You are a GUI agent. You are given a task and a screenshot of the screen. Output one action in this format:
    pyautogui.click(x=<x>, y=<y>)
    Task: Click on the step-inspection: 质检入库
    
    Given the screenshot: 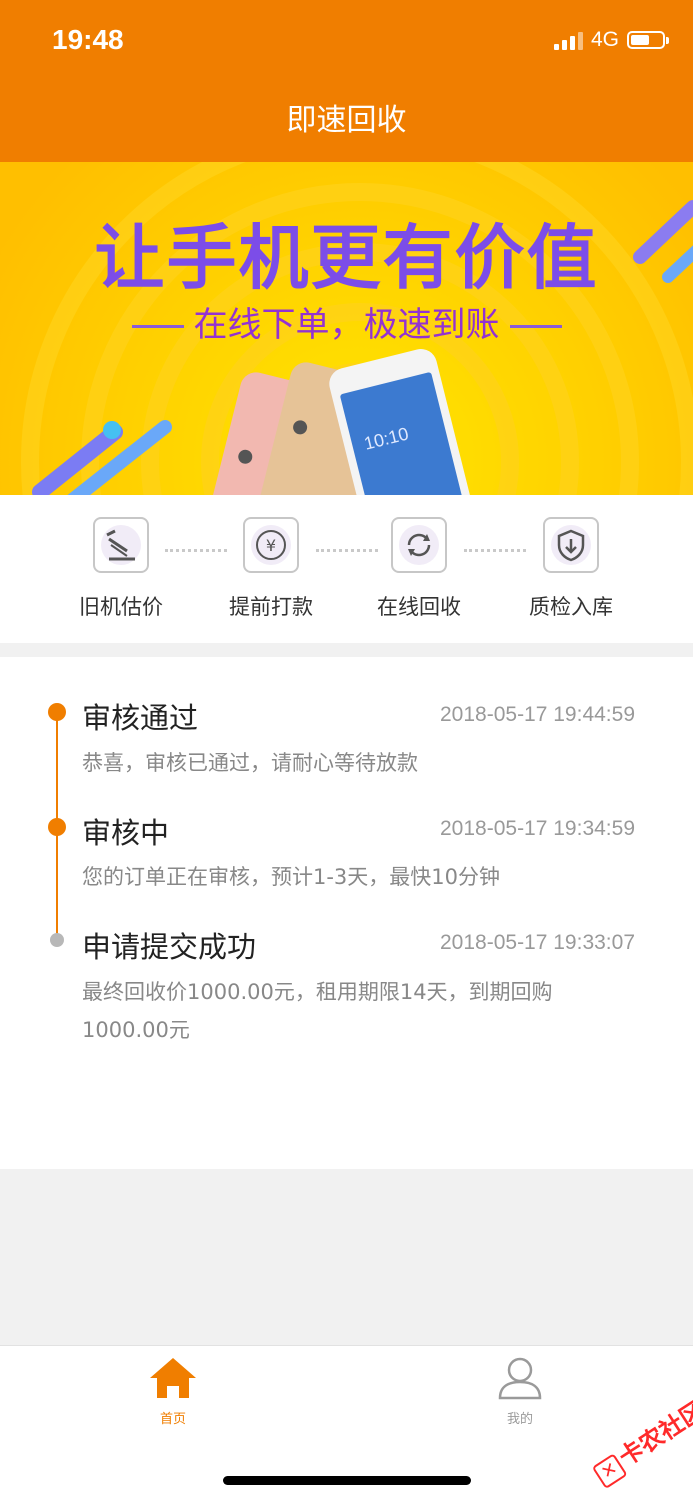 What is the action you would take?
    pyautogui.click(x=571, y=569)
    